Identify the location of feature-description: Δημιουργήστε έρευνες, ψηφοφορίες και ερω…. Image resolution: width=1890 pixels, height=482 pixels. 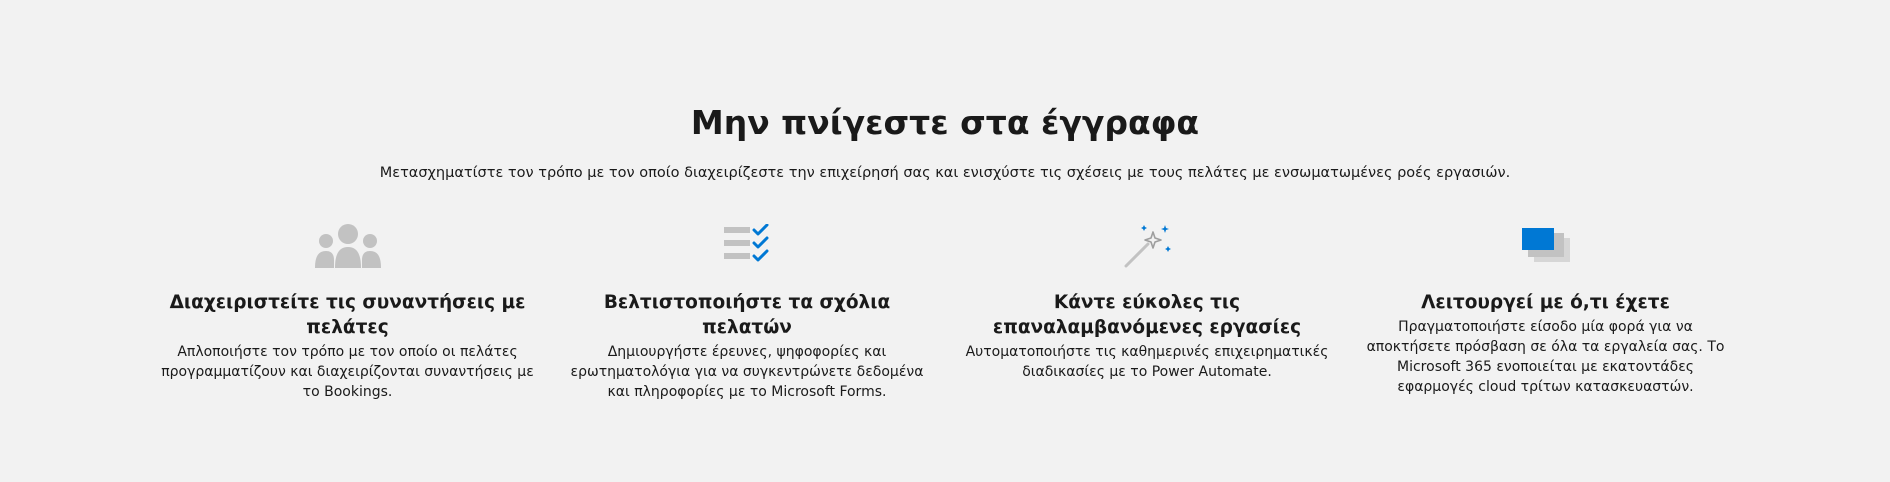
(747, 372).